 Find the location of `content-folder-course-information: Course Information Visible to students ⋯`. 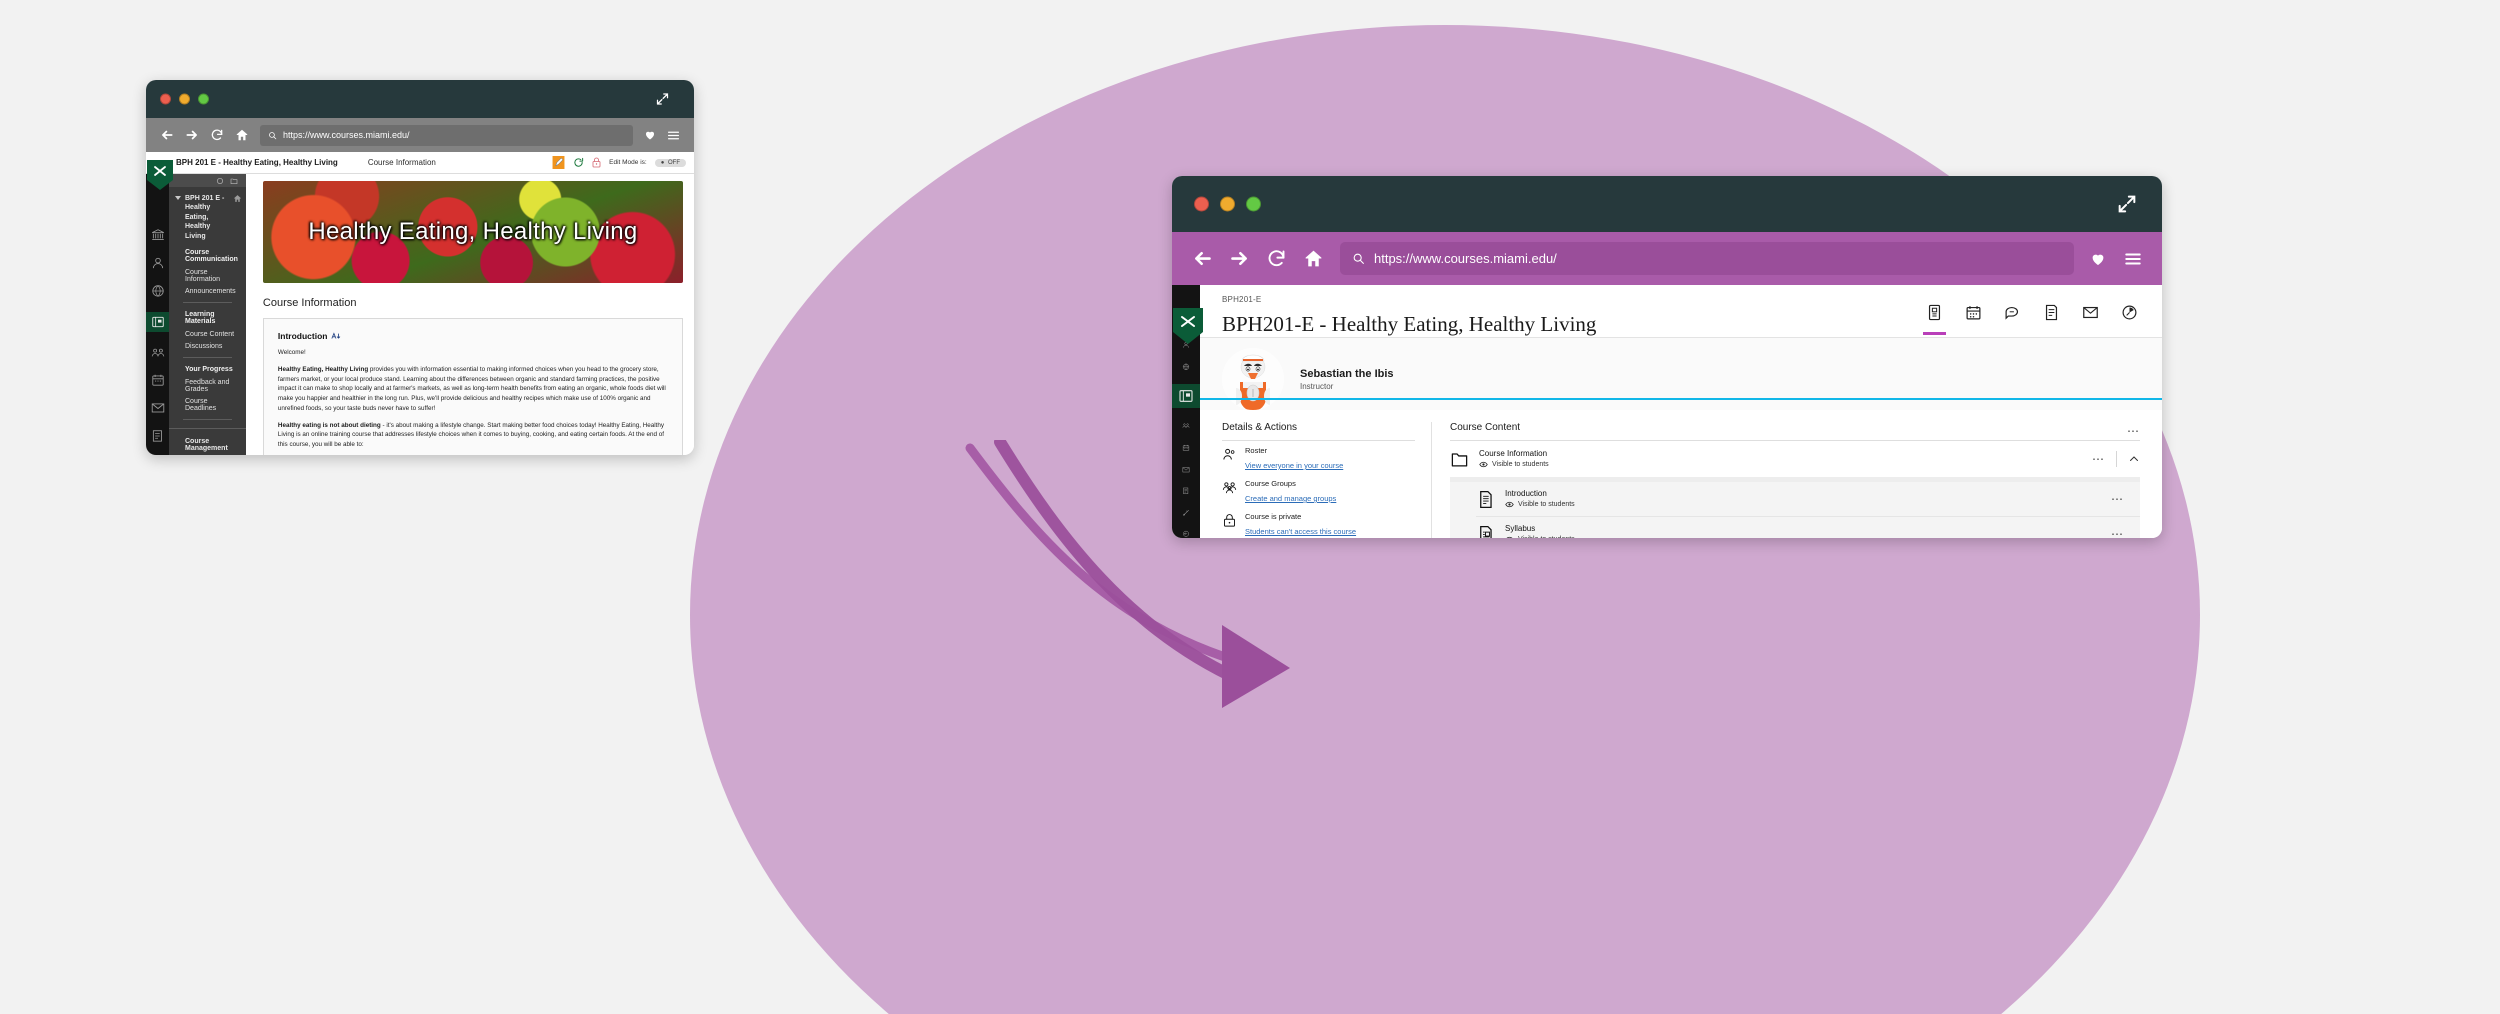

content-folder-course-information: Course Information Visible to students ⋯ is located at coordinates (1795, 459).